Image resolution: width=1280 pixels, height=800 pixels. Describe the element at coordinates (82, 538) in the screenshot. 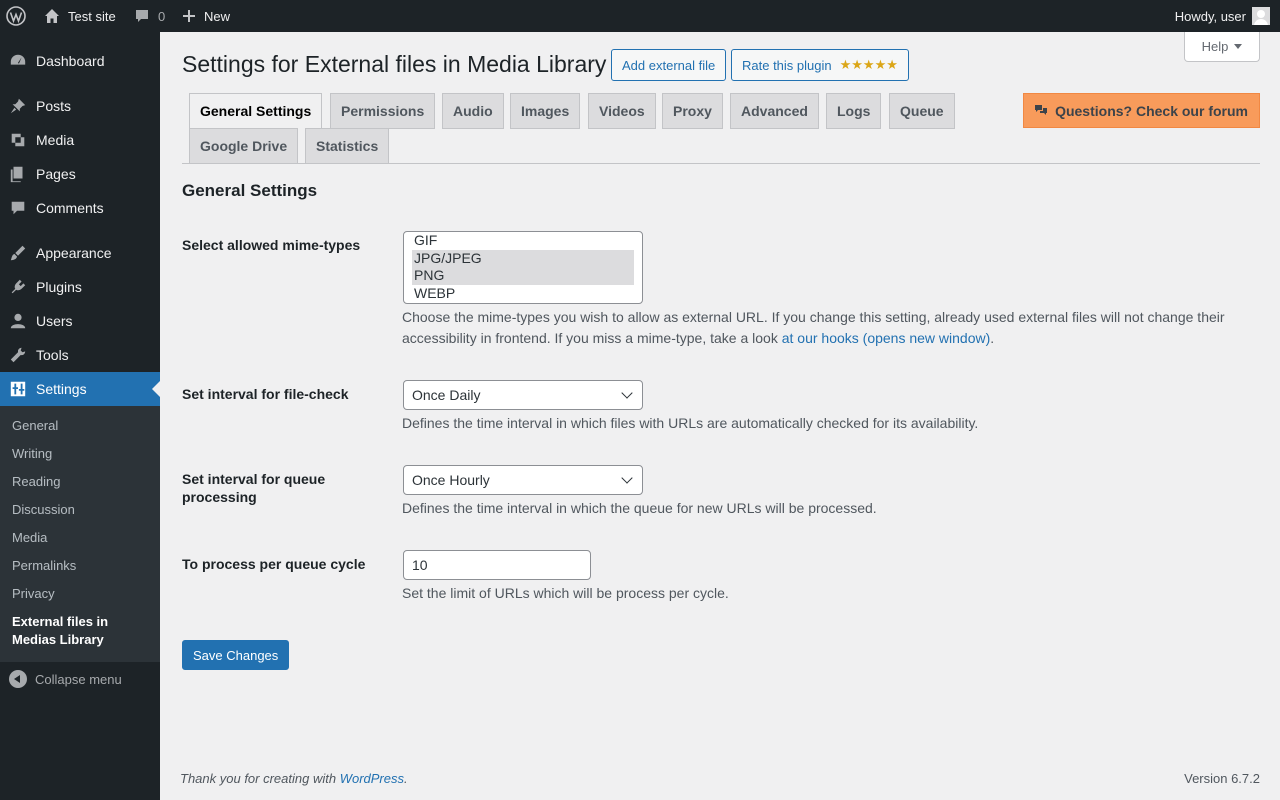

I see `submenu-media: Media` at that location.